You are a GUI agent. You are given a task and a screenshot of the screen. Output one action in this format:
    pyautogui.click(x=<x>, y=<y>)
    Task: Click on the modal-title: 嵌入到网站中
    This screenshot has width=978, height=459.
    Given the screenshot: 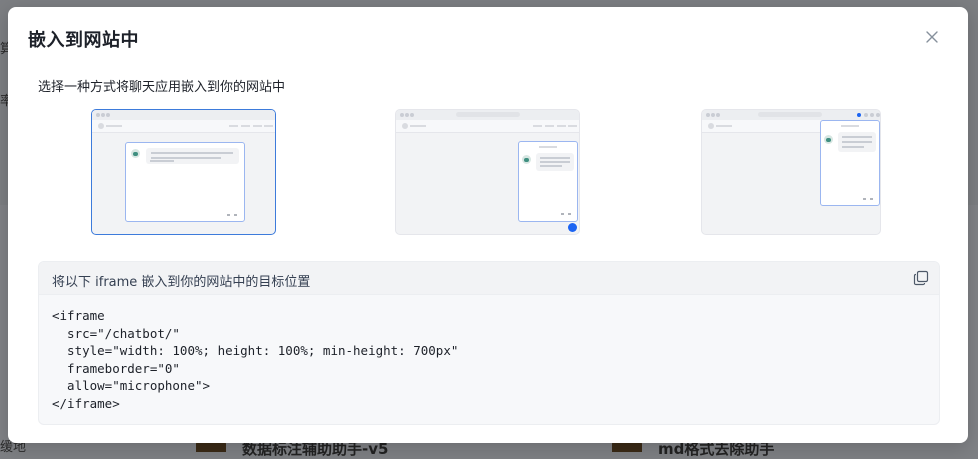 What is the action you would take?
    pyautogui.click(x=83, y=40)
    